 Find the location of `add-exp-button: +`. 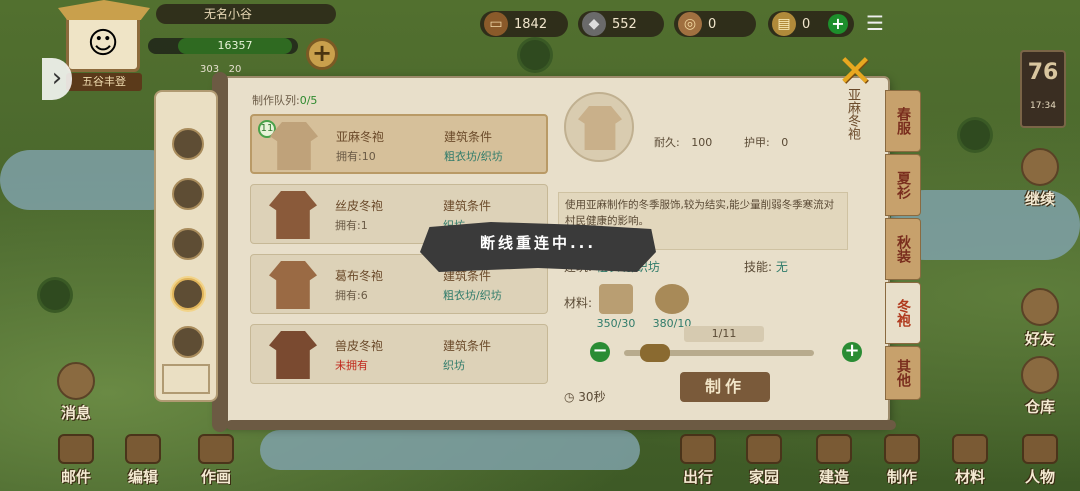

add-exp-button: + is located at coordinates (322, 54).